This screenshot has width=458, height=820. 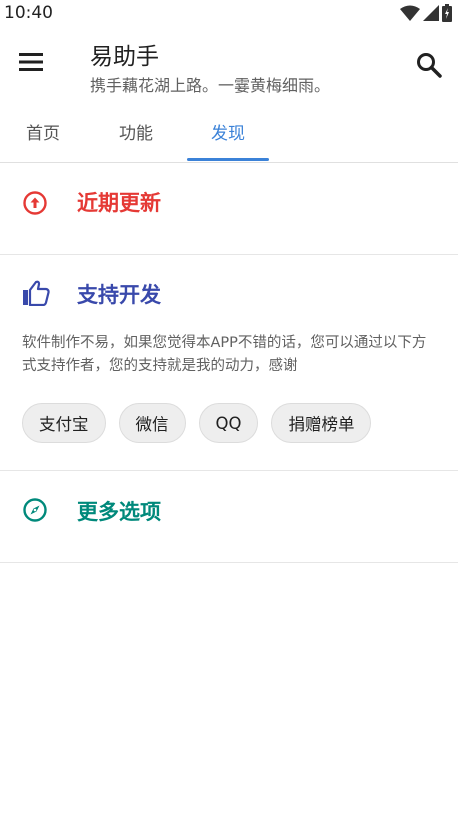 I want to click on status-icons, so click(x=426, y=13).